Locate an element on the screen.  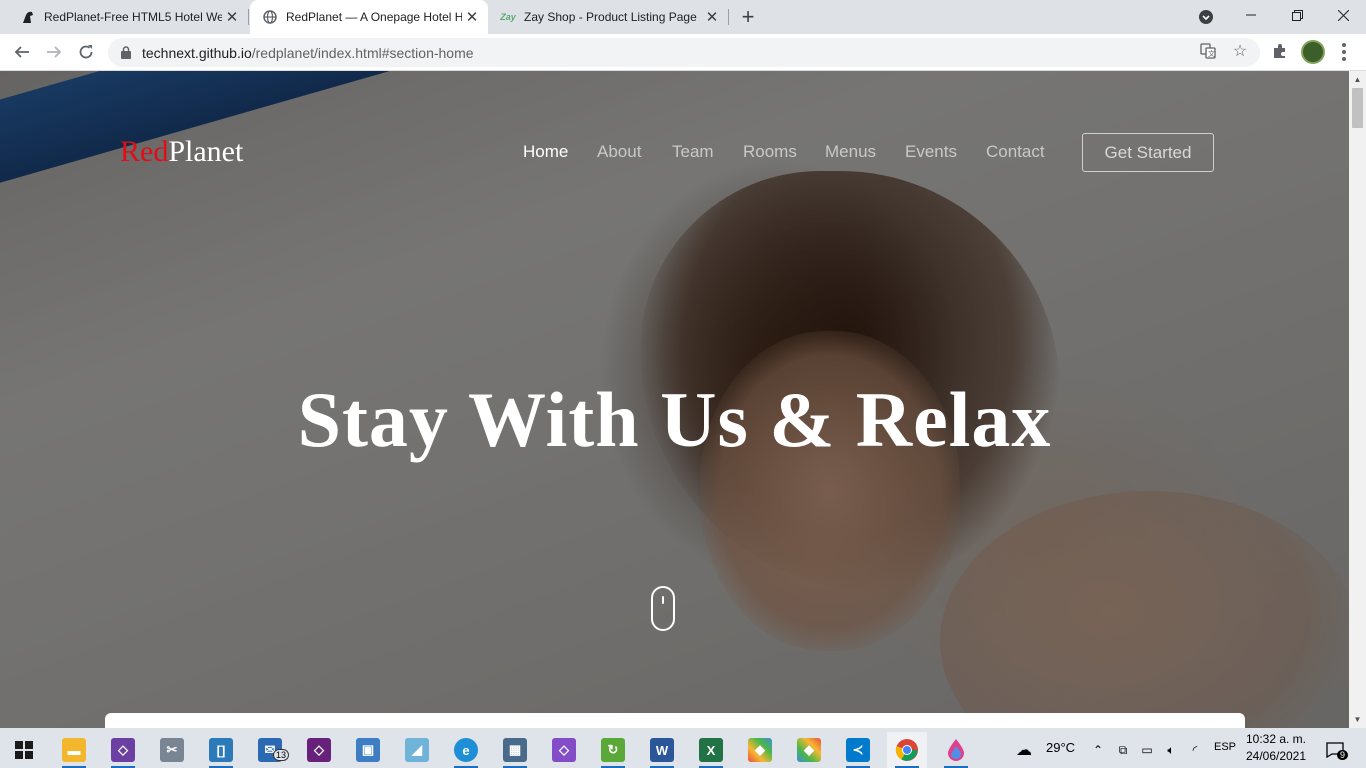
recycle-app-icon: ↻ is located at coordinates (613, 750).